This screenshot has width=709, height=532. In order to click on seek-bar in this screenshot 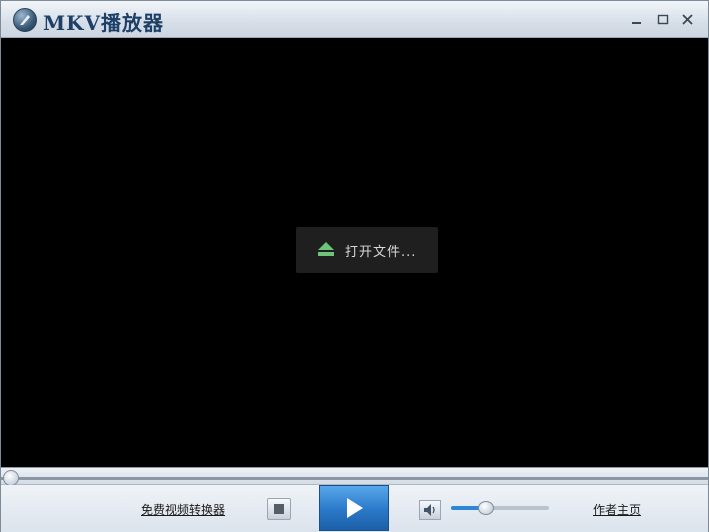, I will do `click(354, 476)`.